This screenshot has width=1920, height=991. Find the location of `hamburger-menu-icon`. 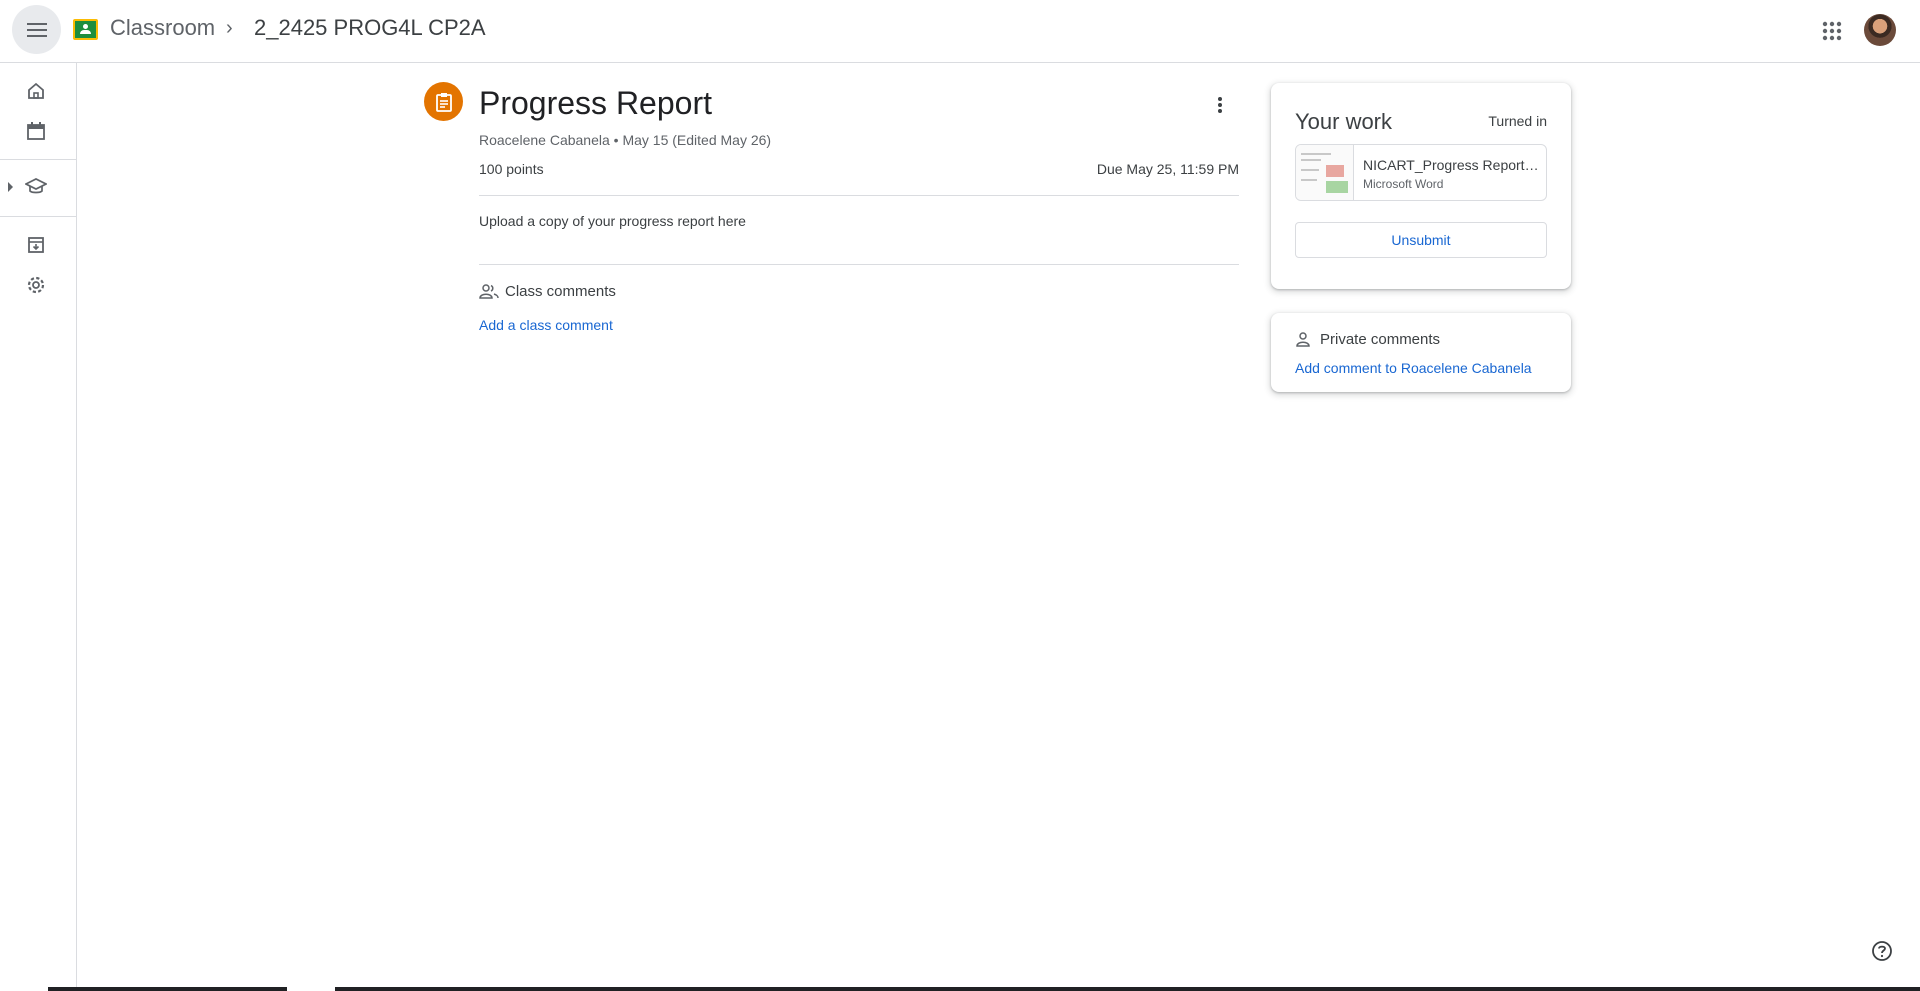

hamburger-menu-icon is located at coordinates (36, 29).